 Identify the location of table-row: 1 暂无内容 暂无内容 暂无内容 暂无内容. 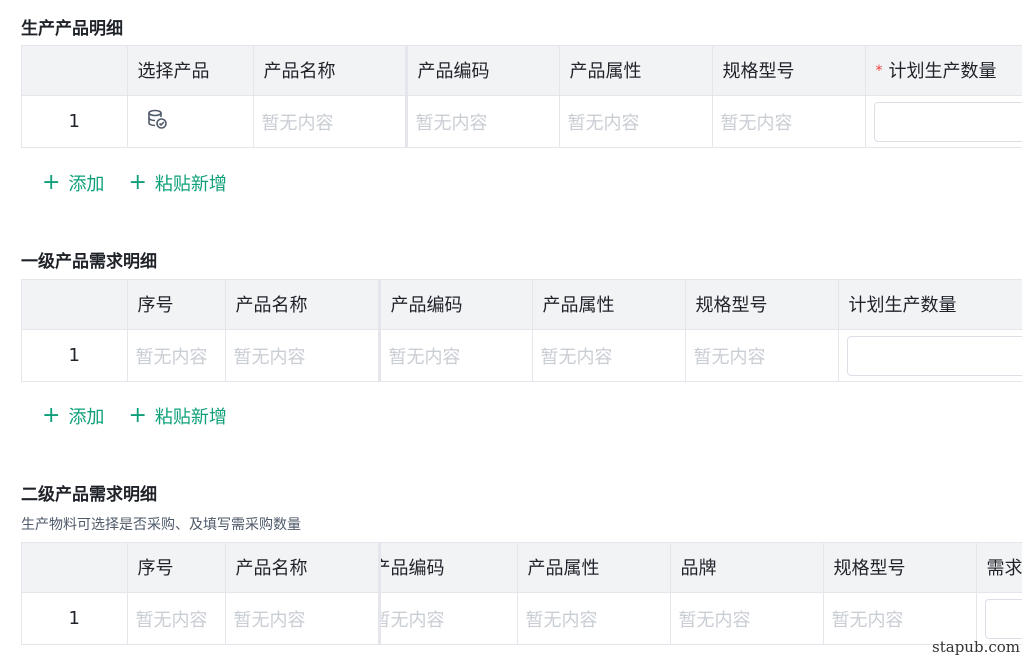
(522, 121).